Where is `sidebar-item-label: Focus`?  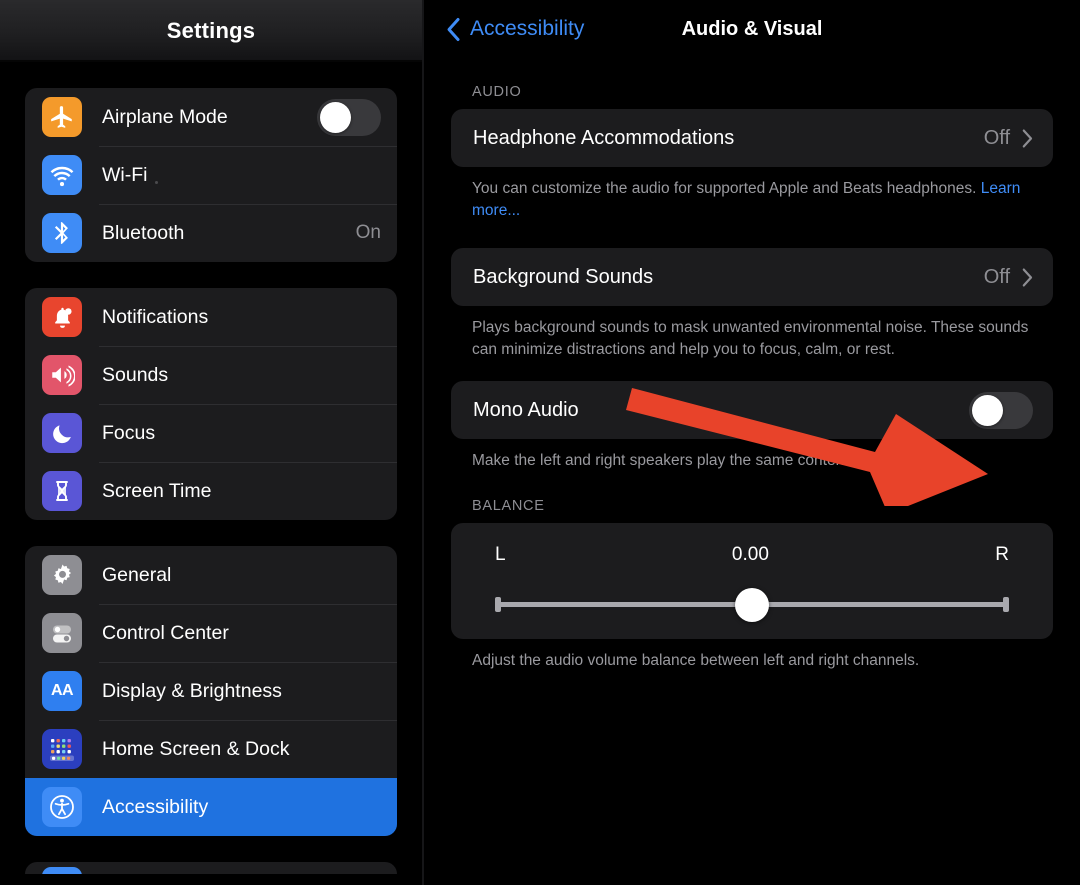 sidebar-item-label: Focus is located at coordinates (129, 432).